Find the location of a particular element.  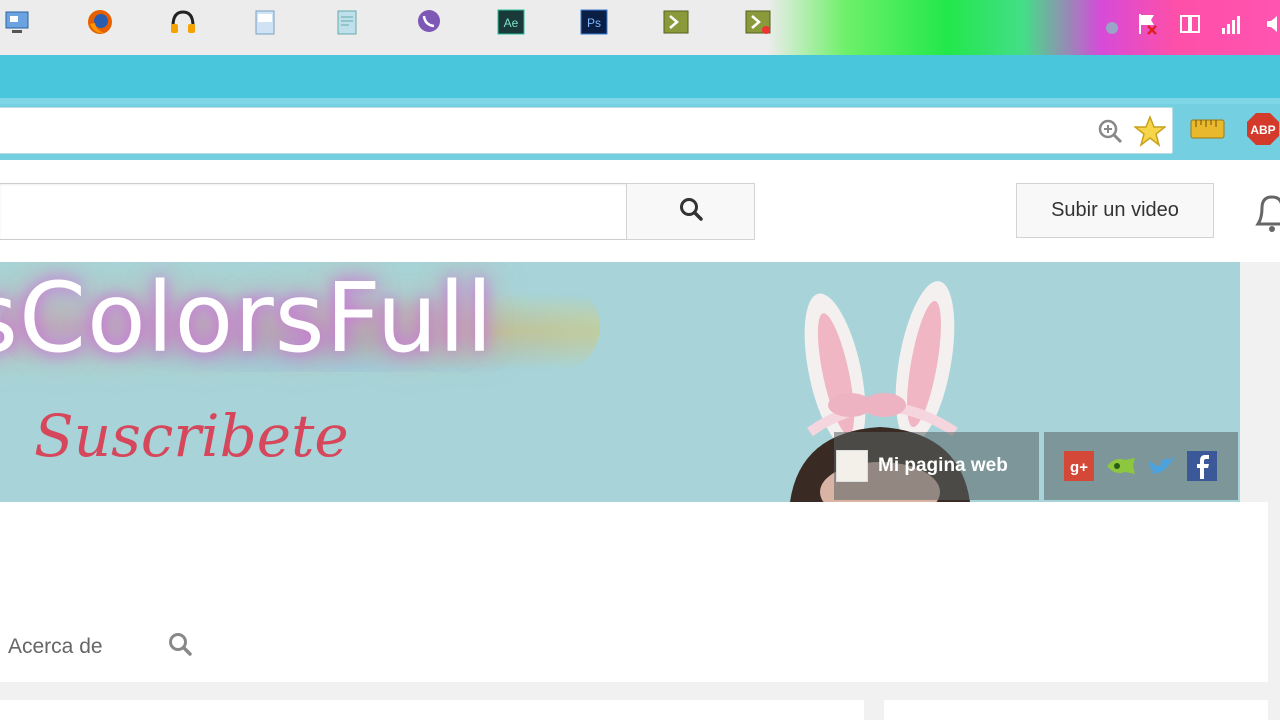

ae-label: Ae is located at coordinates (511, 23).